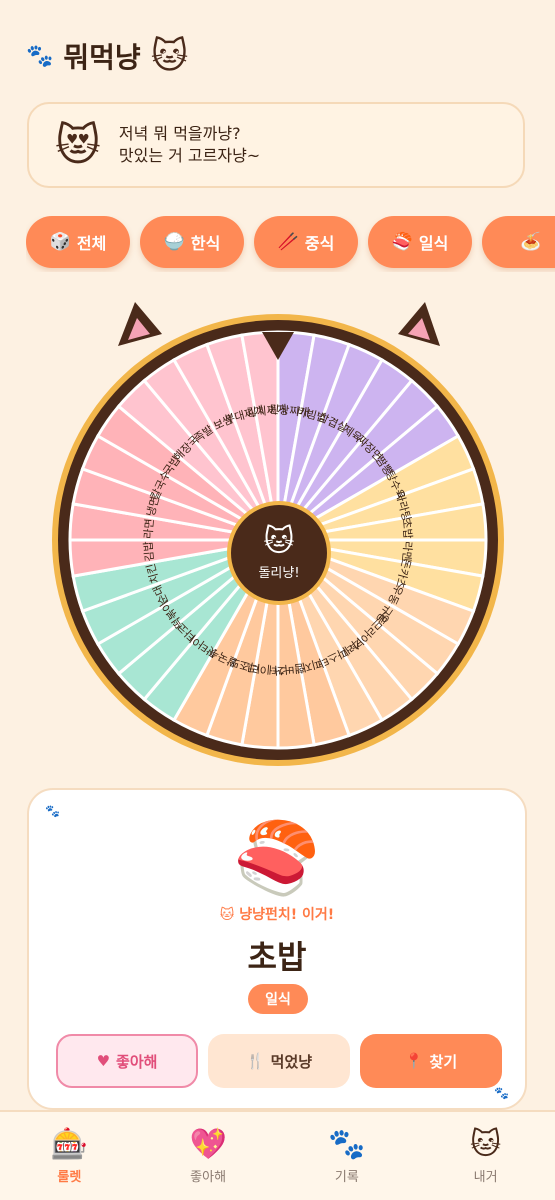  I want to click on app-header: 🐾 뭐먹냥 🐱, so click(107, 56).